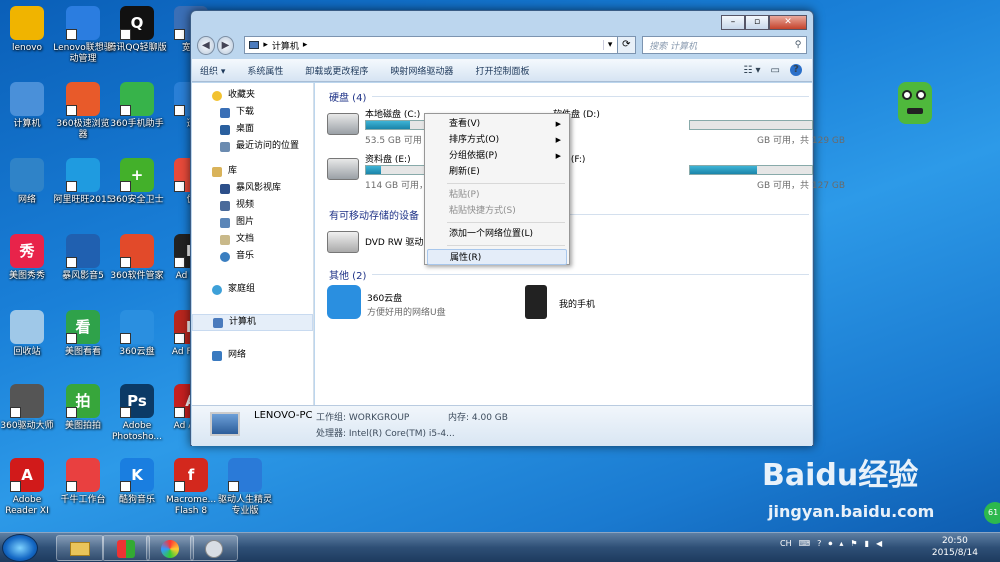 This screenshot has width=1000, height=562. What do you see at coordinates (225, 424) in the screenshot?
I see `computer-large-icon` at bounding box center [225, 424].